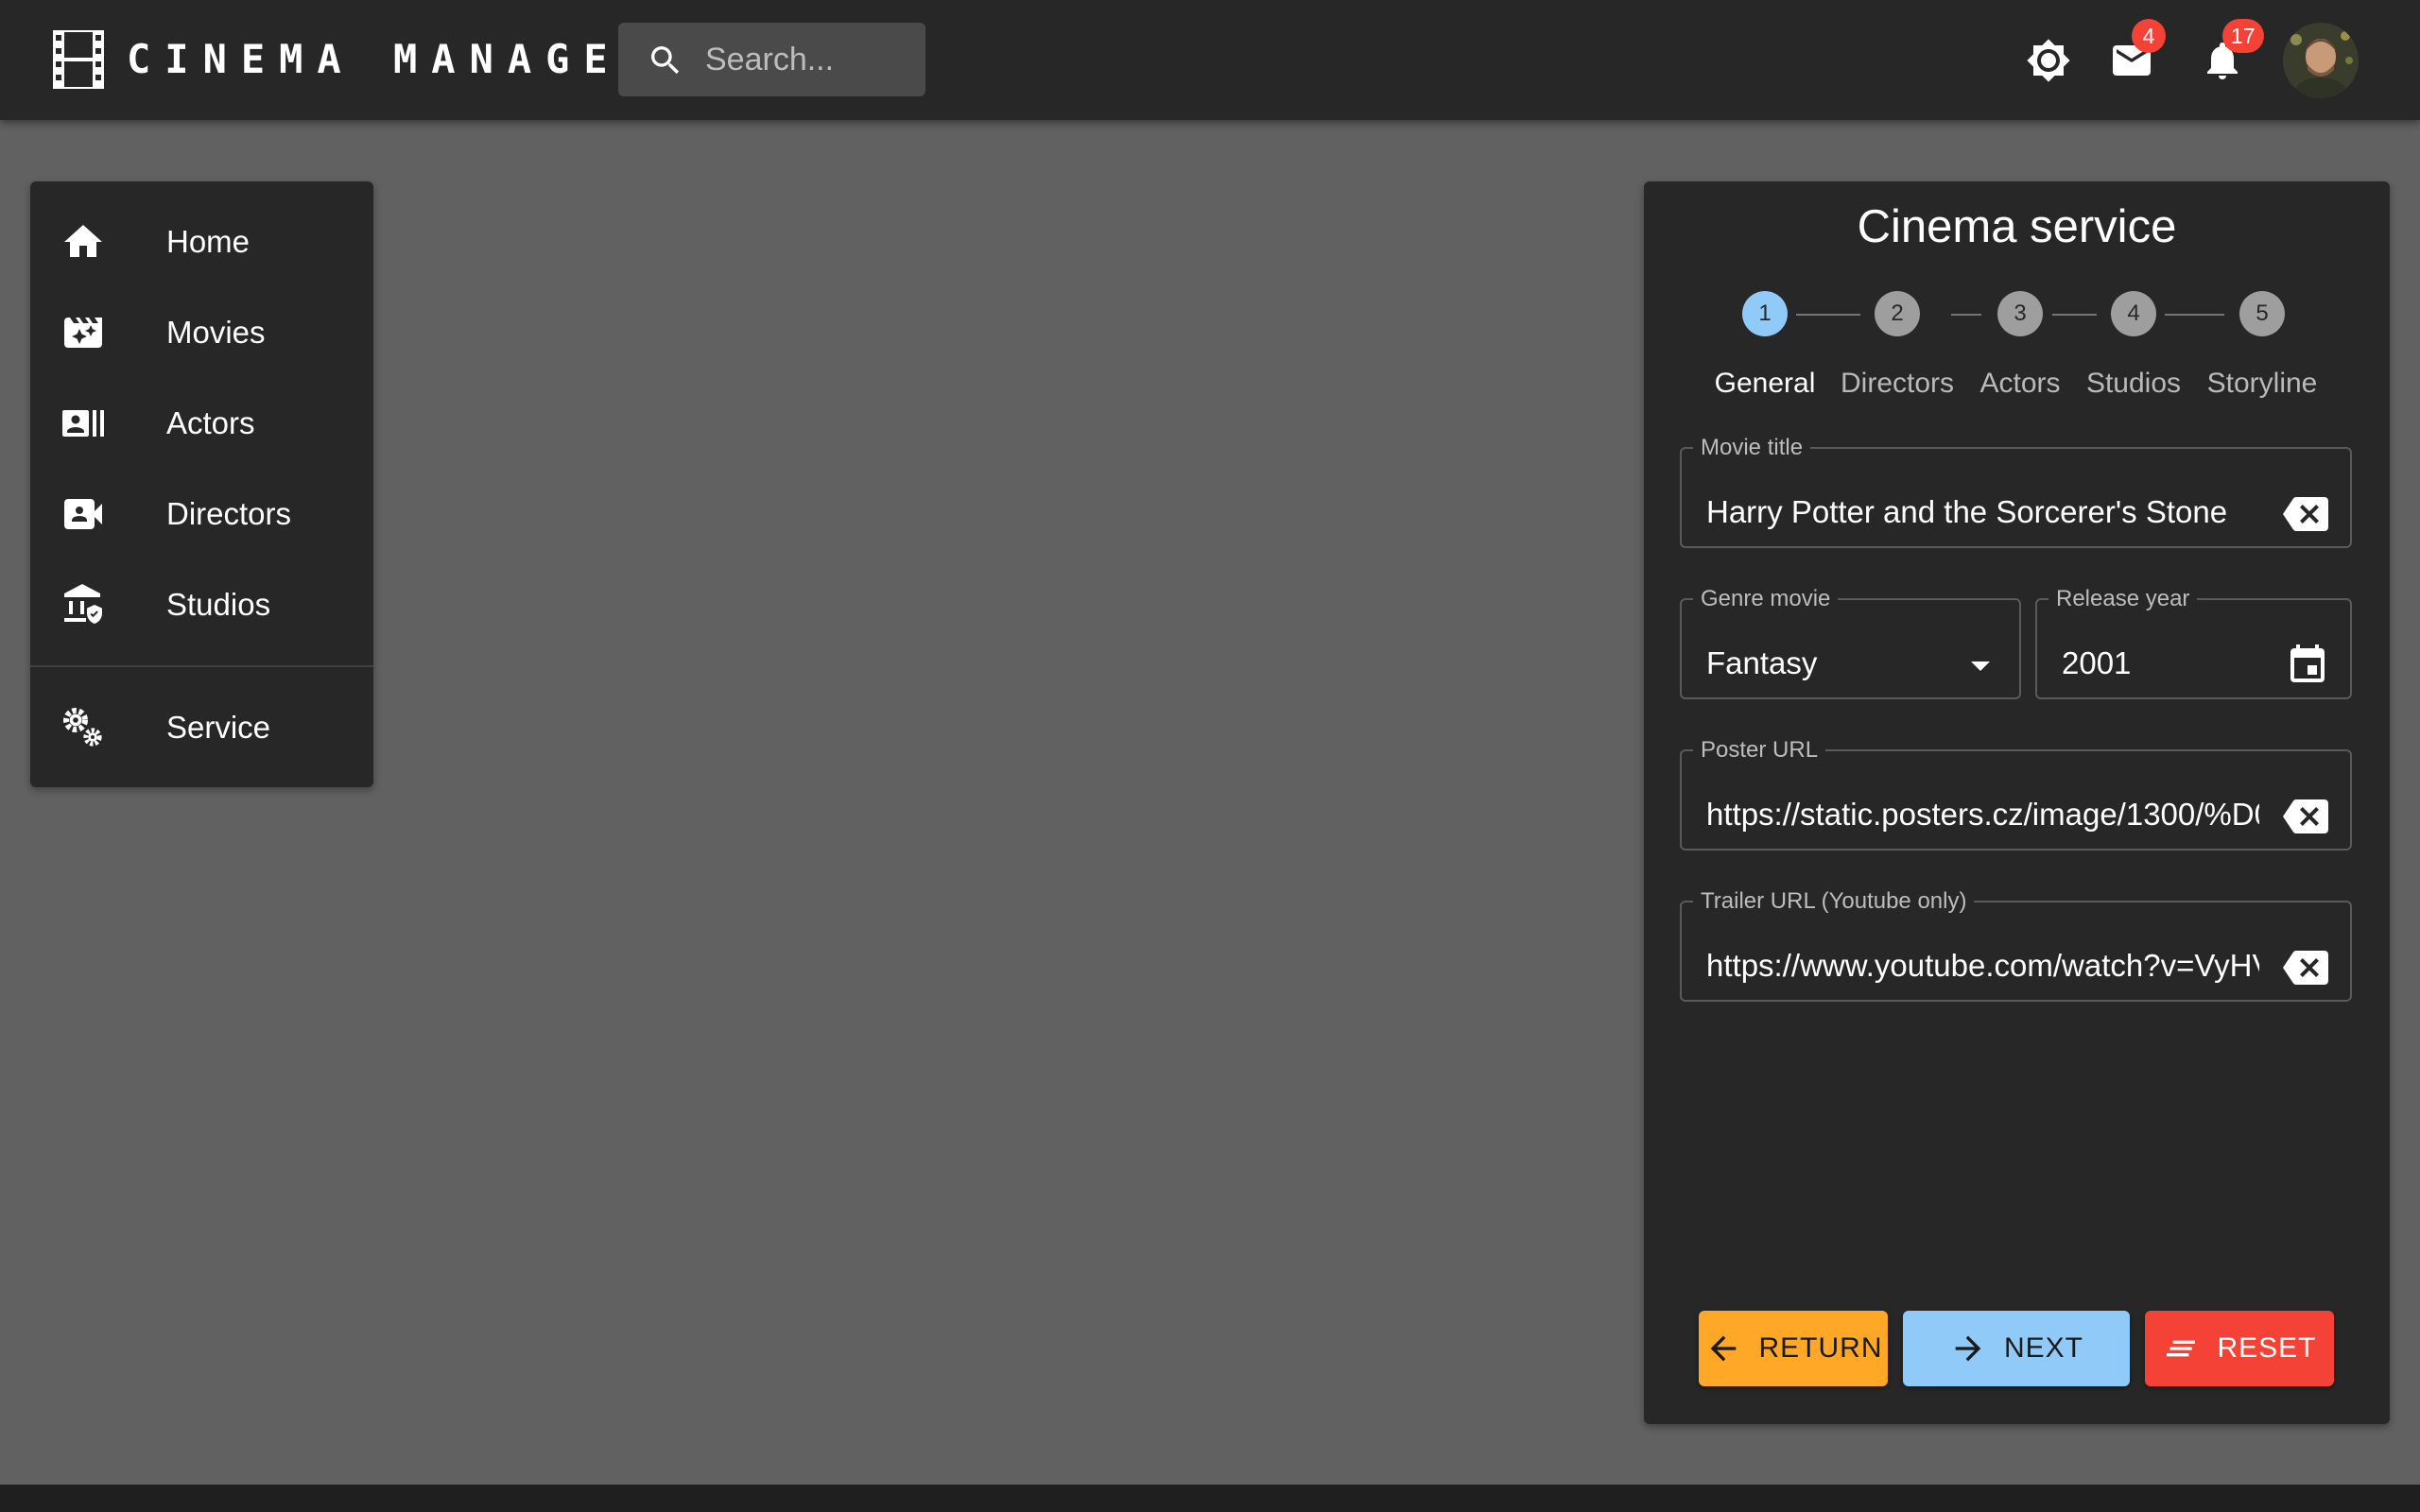  What do you see at coordinates (2133, 384) in the screenshot?
I see `step-label-studios: Studios` at bounding box center [2133, 384].